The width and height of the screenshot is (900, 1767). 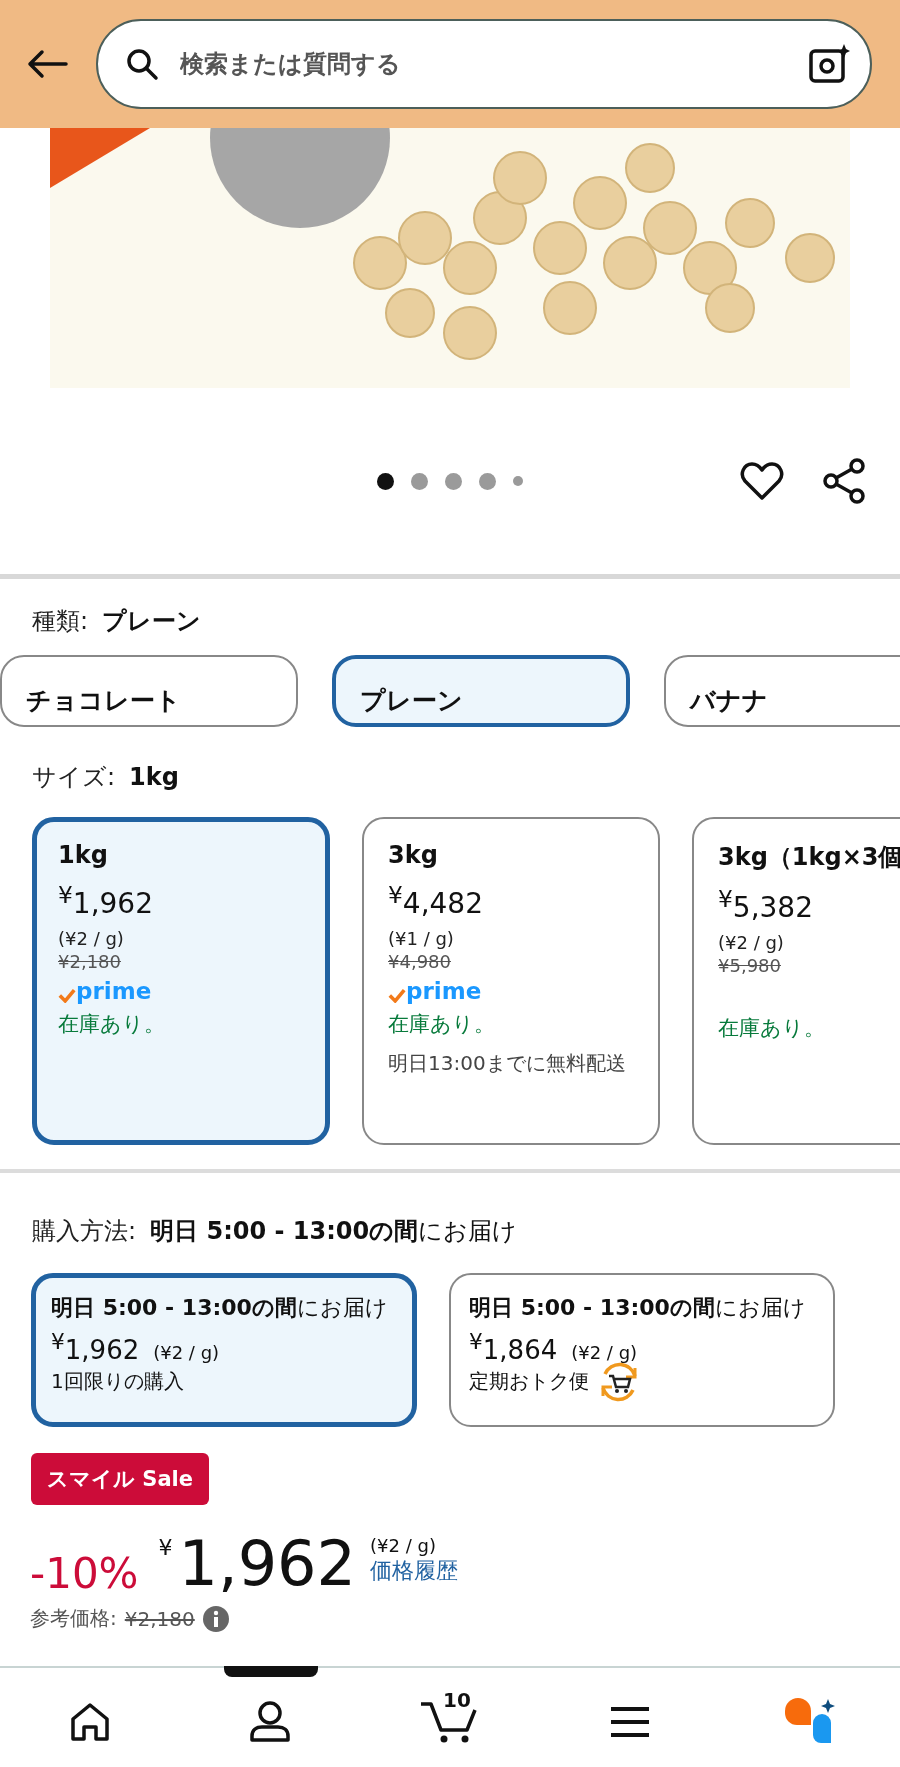 I want to click on purchase-method-value: 明日 5:00 - 13:00の間にお届け, so click(x=334, y=1231).